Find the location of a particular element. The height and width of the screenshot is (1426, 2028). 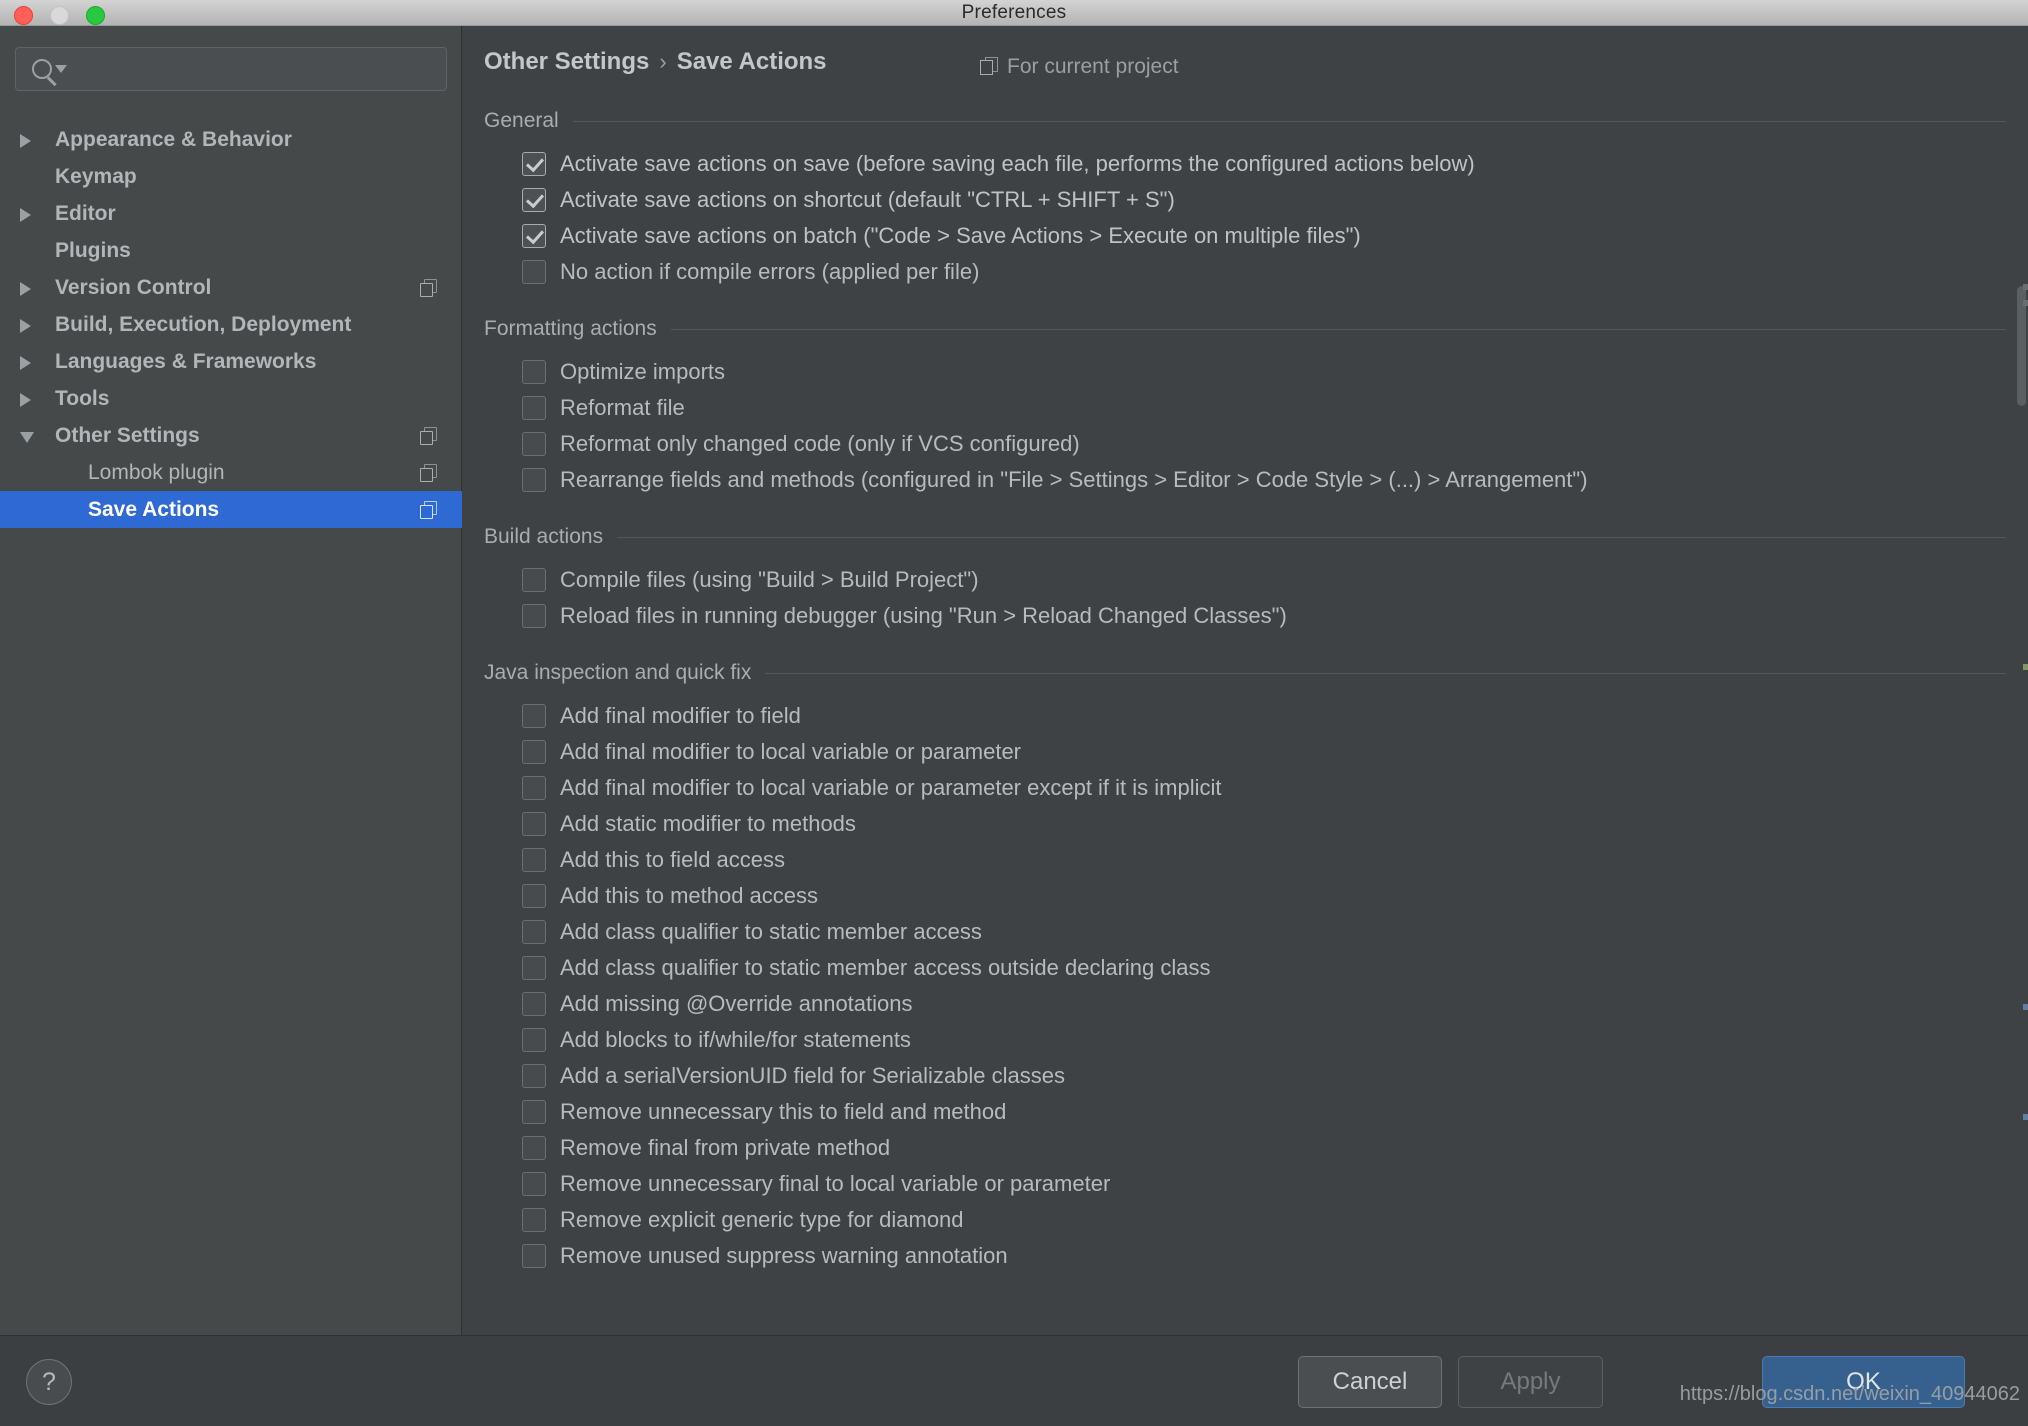

apply-button: Apply is located at coordinates (1530, 1382).